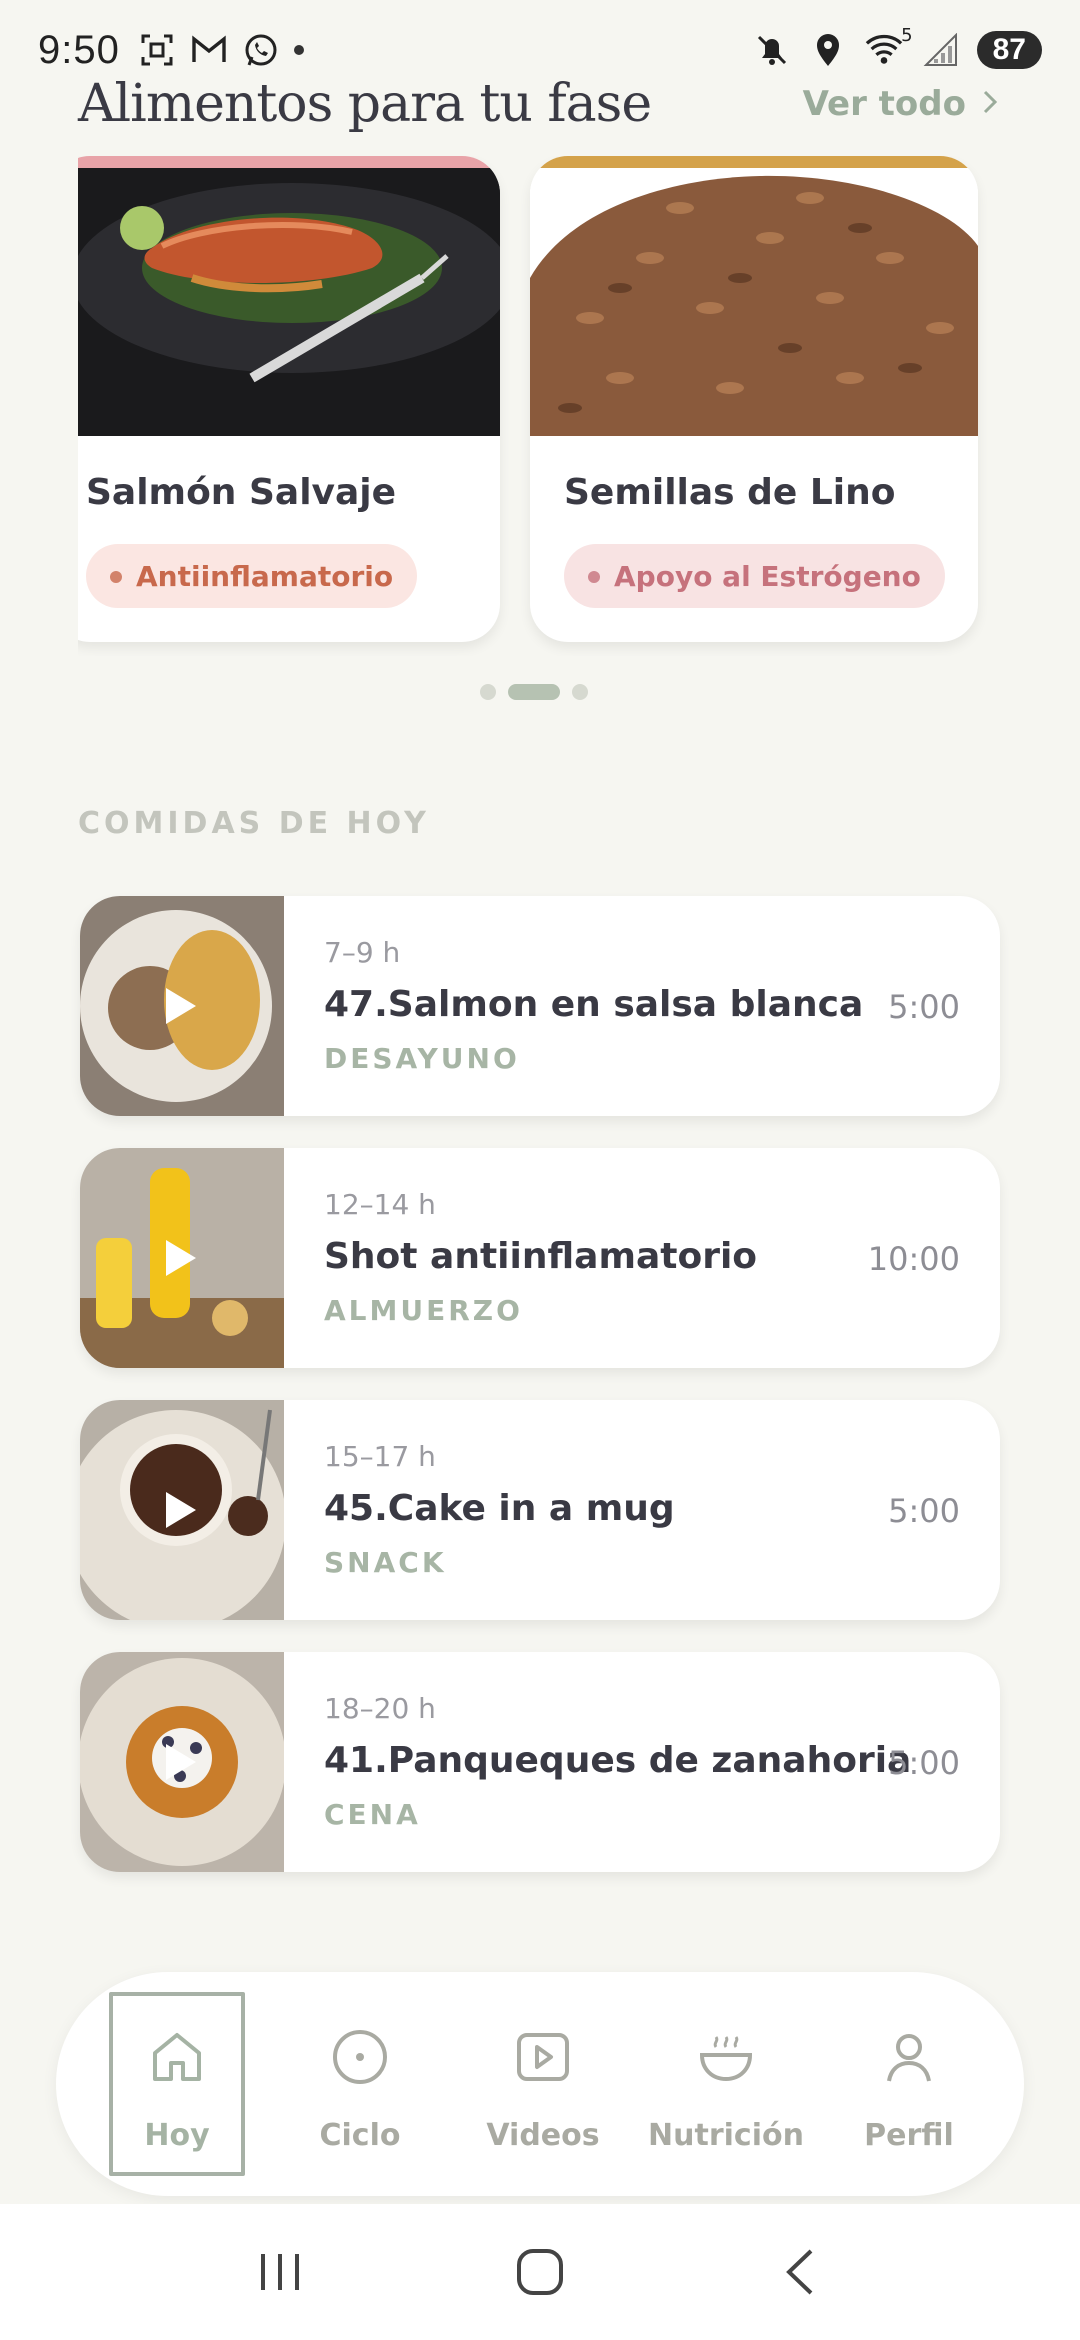 This screenshot has height=2340, width=1080. I want to click on nav-item-perfil: Perfil, so click(909, 2084).